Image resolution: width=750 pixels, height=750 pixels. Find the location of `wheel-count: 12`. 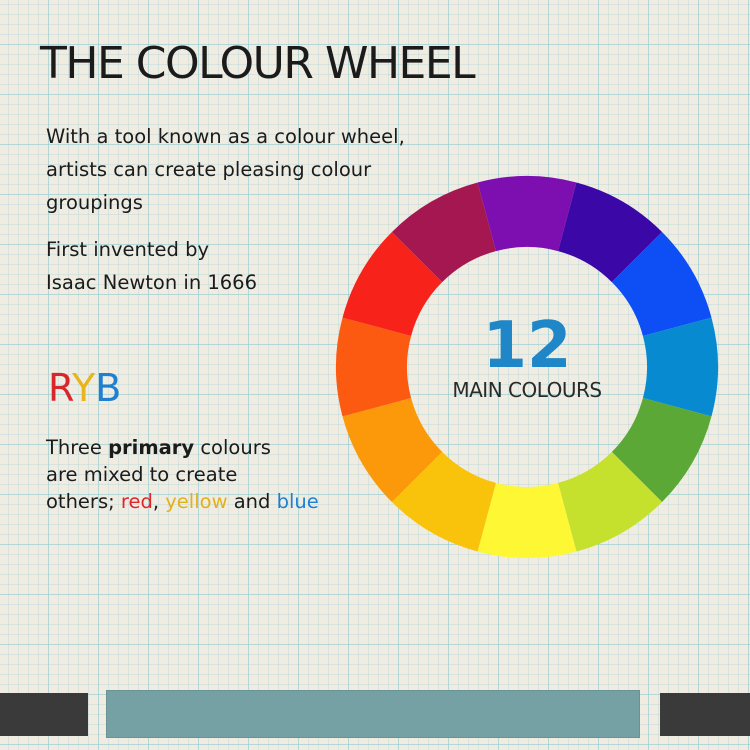

wheel-count: 12 is located at coordinates (526, 346).